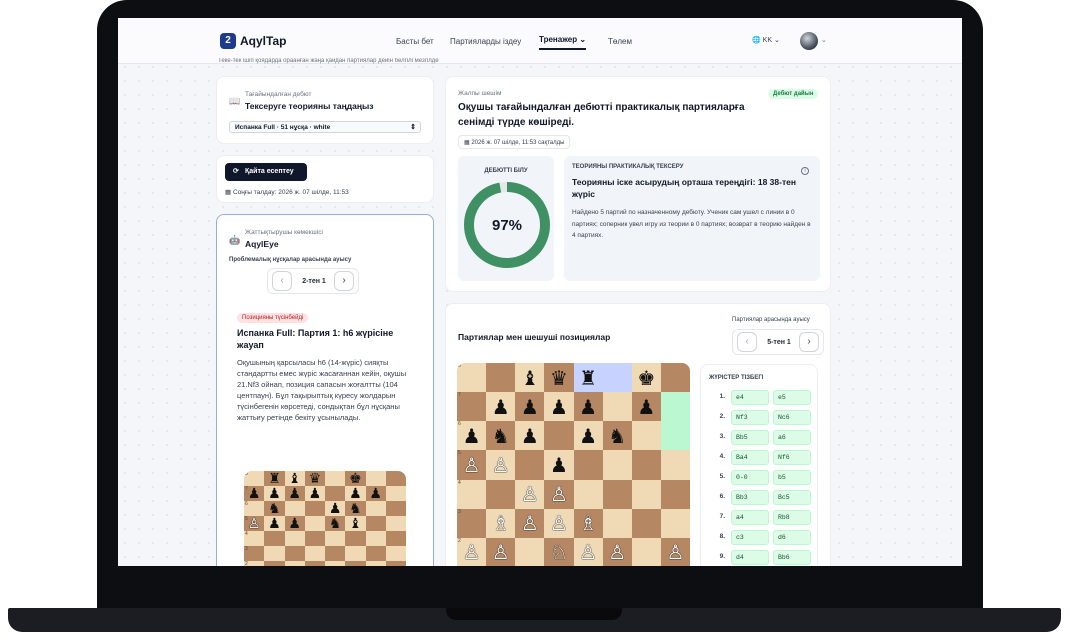  What do you see at coordinates (588, 378) in the screenshot?
I see `board-square: ♜` at bounding box center [588, 378].